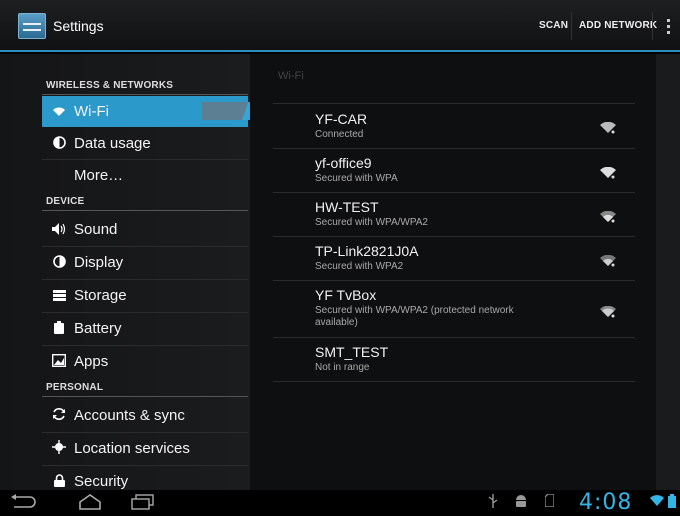  Describe the element at coordinates (291, 76) in the screenshot. I see `wifi-section-title: Wi-Fi` at that location.